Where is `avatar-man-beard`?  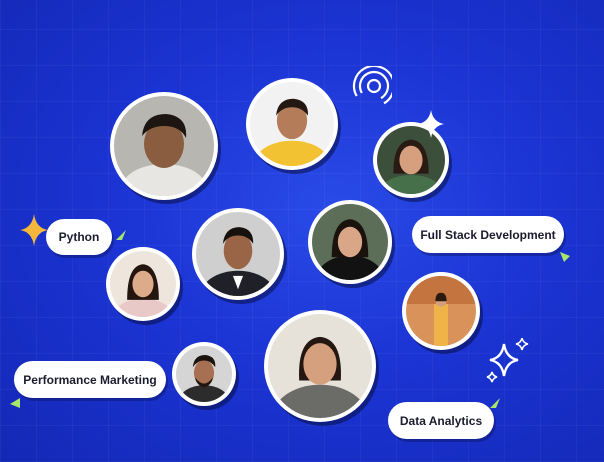 avatar-man-beard is located at coordinates (204, 374).